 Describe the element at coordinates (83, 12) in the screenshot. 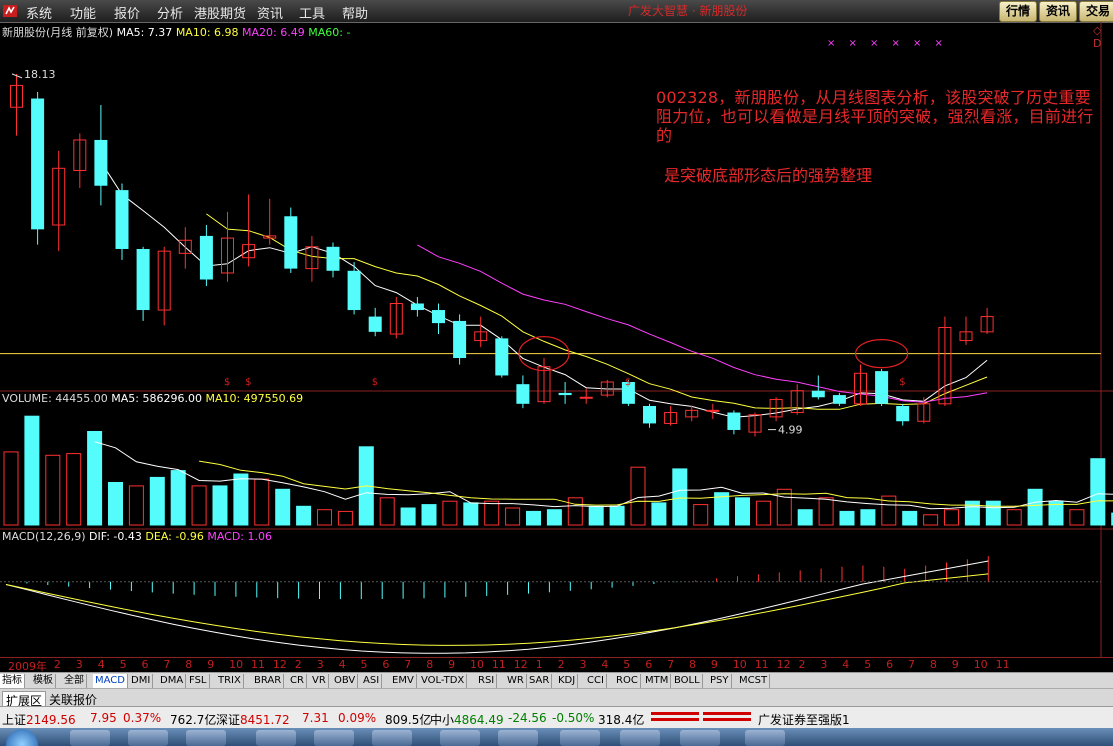

I see `menu-function: 功能` at that location.